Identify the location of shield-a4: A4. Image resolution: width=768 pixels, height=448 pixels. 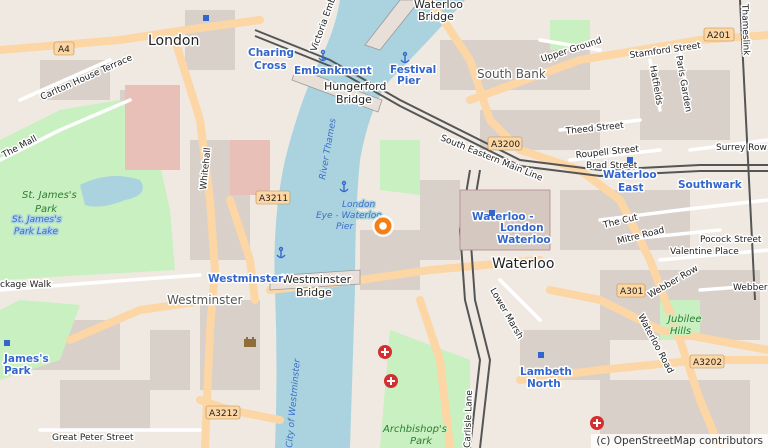
(64, 48).